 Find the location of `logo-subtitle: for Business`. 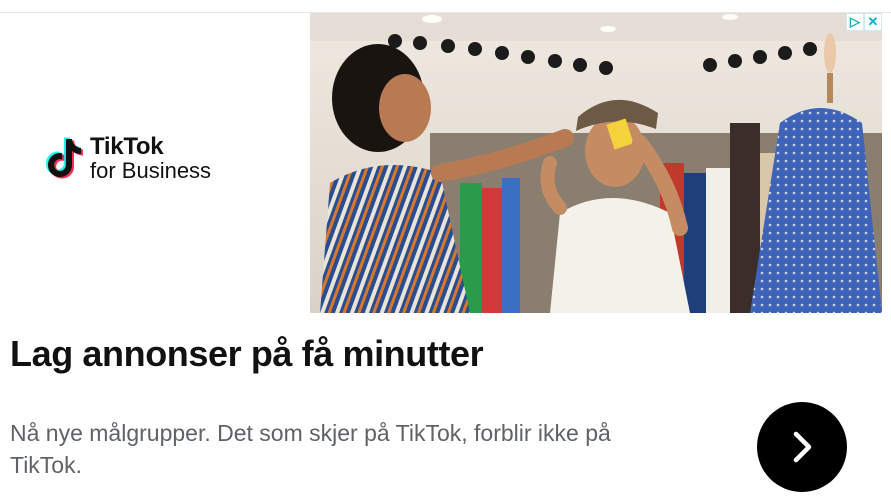

logo-subtitle: for Business is located at coordinates (151, 170).